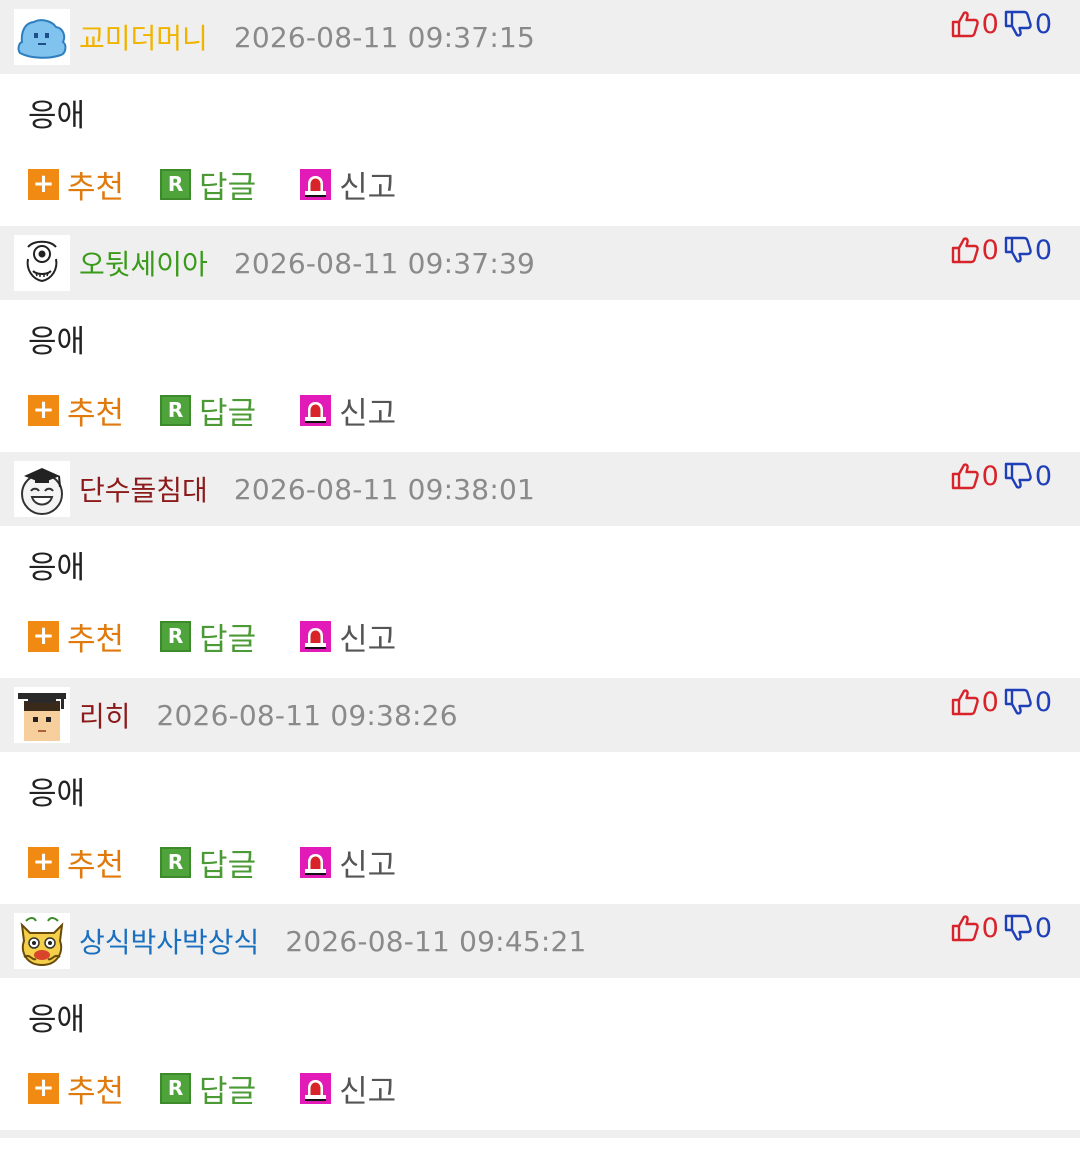 The width and height of the screenshot is (1080, 1175). Describe the element at coordinates (169, 941) in the screenshot. I see `nickname: 상식박사박상식` at that location.